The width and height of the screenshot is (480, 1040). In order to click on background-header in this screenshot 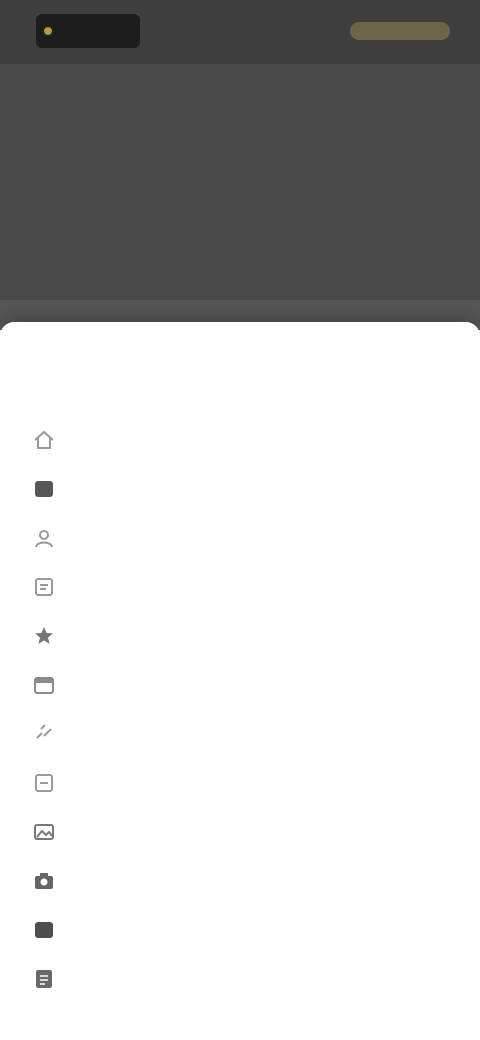, I will do `click(240, 32)`.